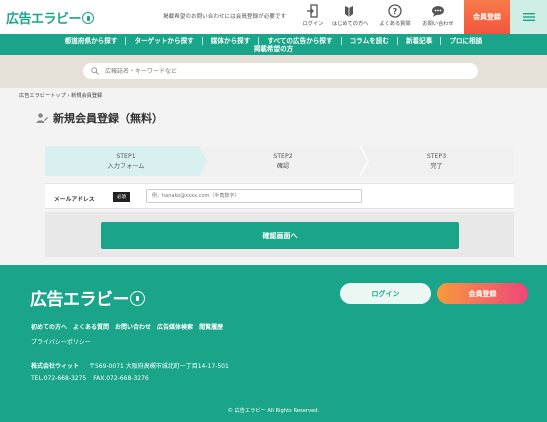 The height and width of the screenshot is (422, 547). I want to click on footer-link-contact: お問い合わせ, so click(133, 326).